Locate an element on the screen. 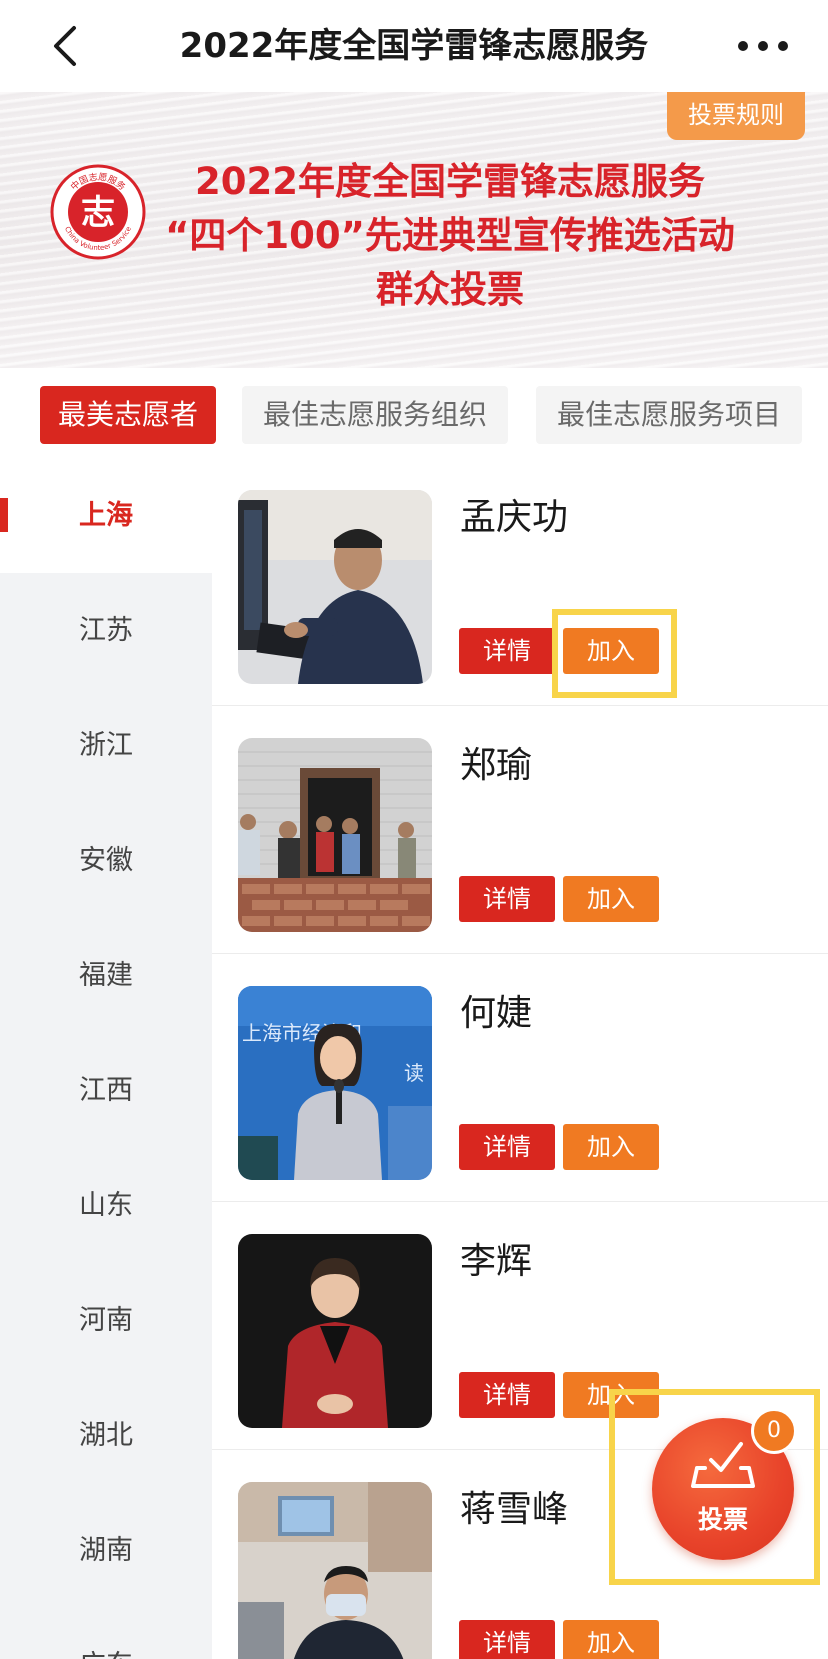  sidebar-item-jiangxi: 江西 is located at coordinates (106, 1090).